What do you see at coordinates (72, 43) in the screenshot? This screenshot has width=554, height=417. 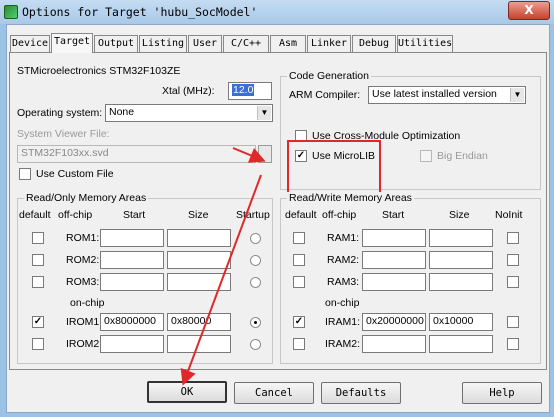 I see `tab-target: Target` at bounding box center [72, 43].